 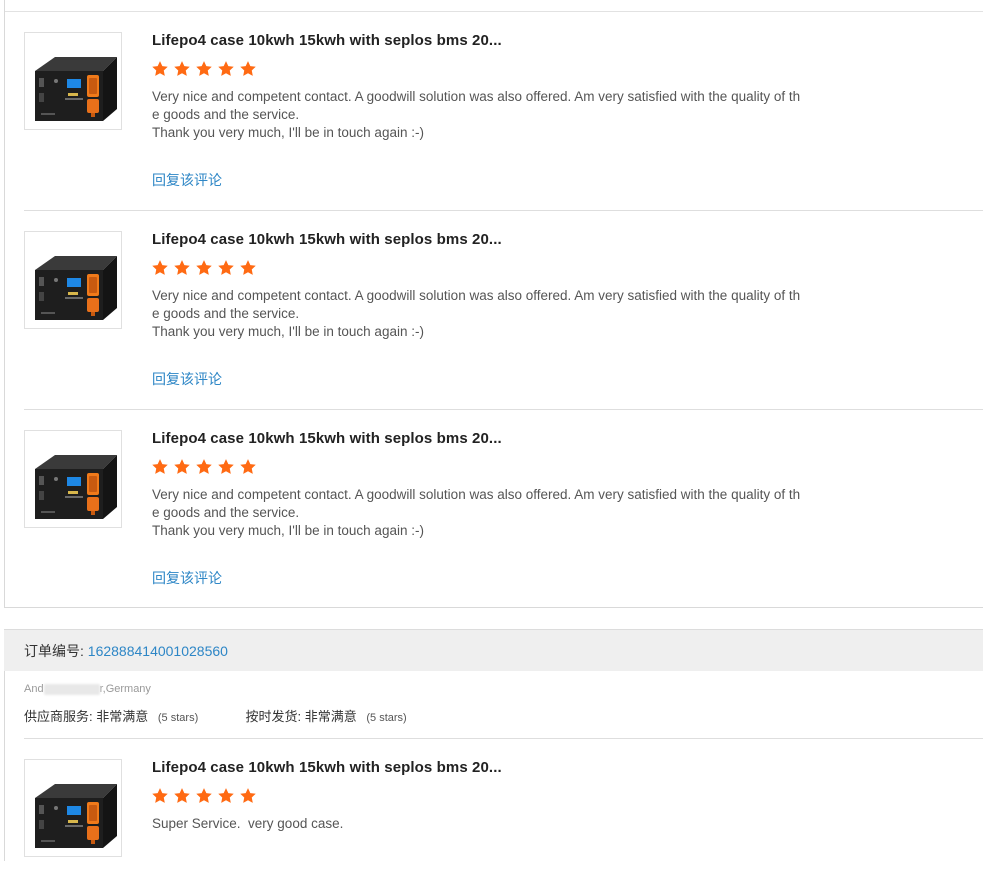 What do you see at coordinates (54, 651) in the screenshot?
I see `order-number-label: 订单编号:` at bounding box center [54, 651].